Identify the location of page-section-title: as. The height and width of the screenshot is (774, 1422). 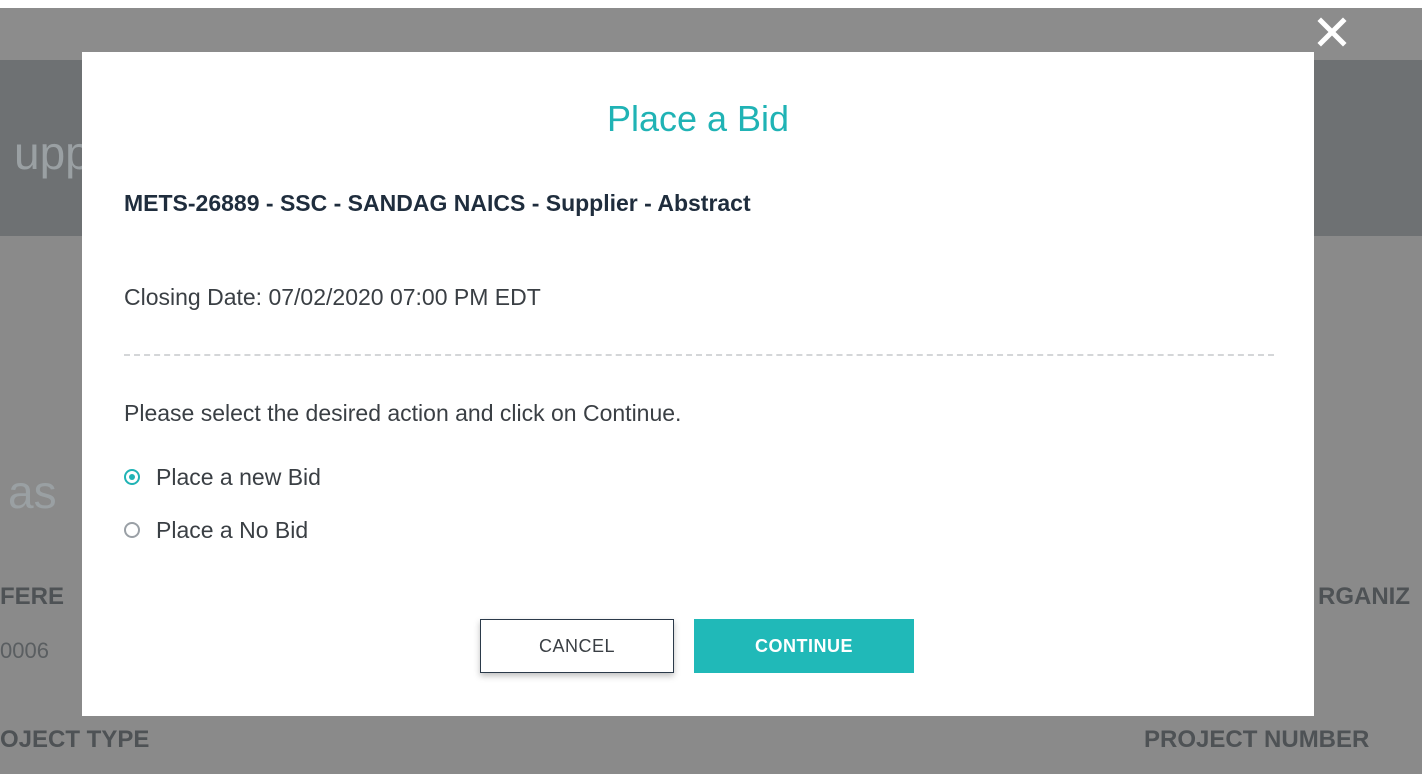
(32, 492).